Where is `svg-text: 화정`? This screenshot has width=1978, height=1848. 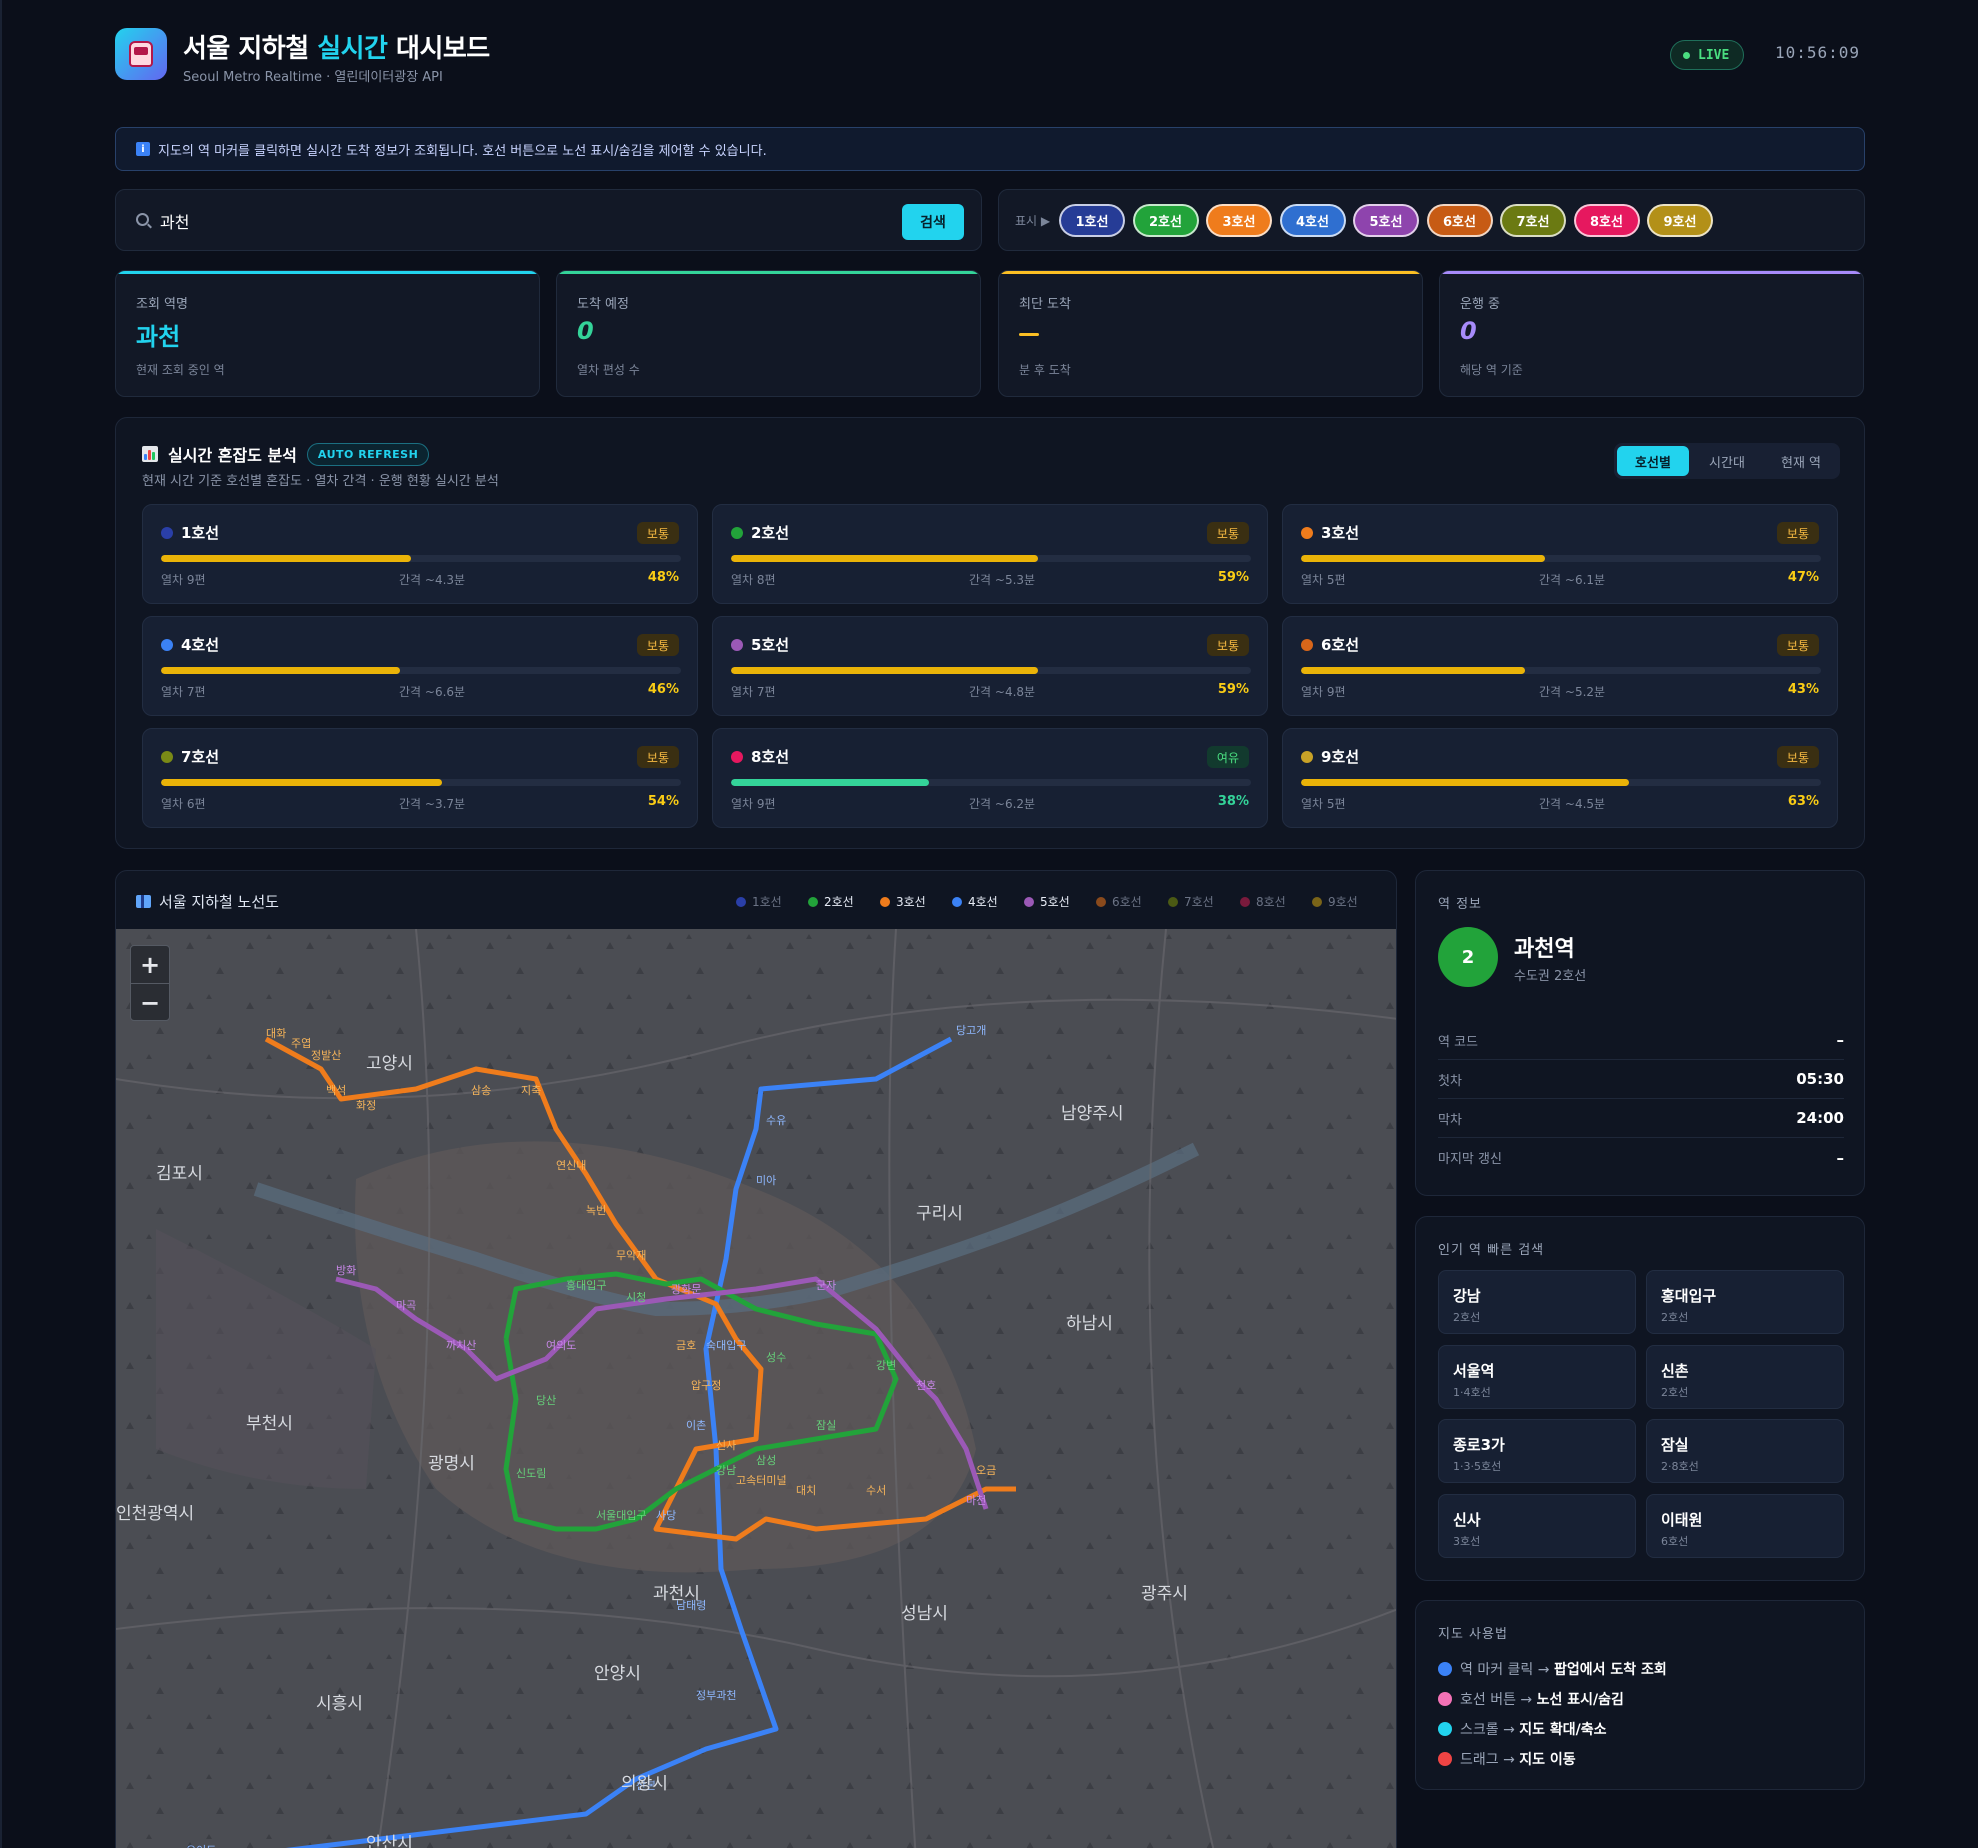
svg-text: 화정 is located at coordinates (366, 1105).